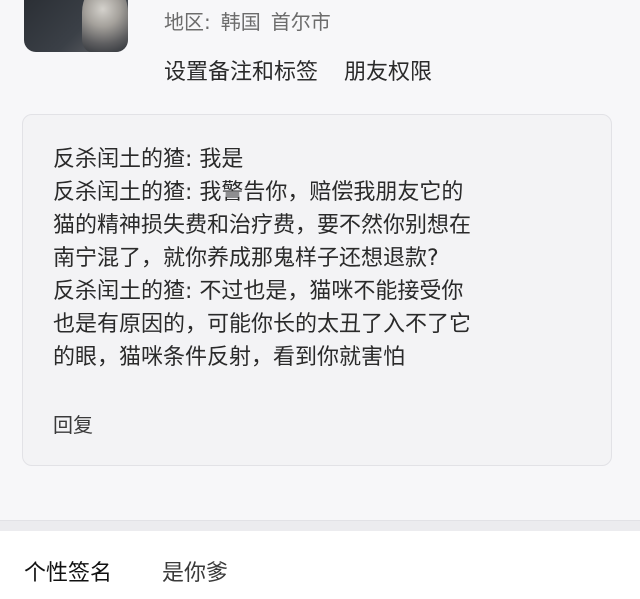  What do you see at coordinates (68, 573) in the screenshot?
I see `signature-label: 个性签名` at bounding box center [68, 573].